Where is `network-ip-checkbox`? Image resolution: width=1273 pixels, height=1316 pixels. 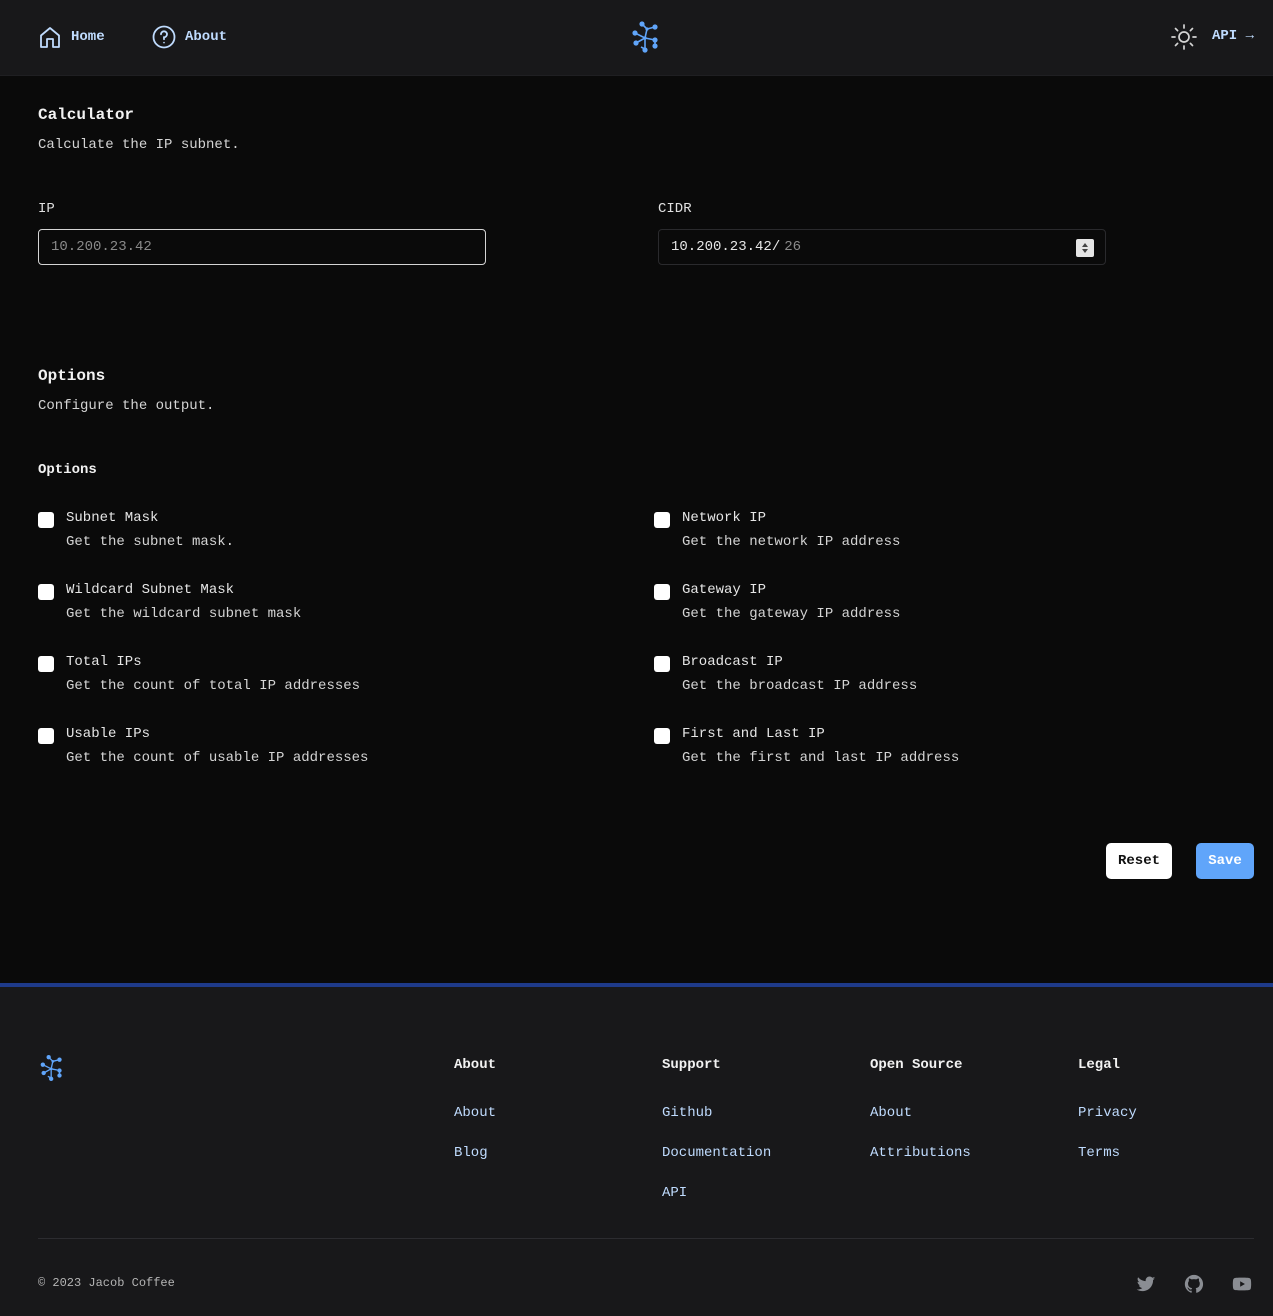
network-ip-checkbox is located at coordinates (662, 520).